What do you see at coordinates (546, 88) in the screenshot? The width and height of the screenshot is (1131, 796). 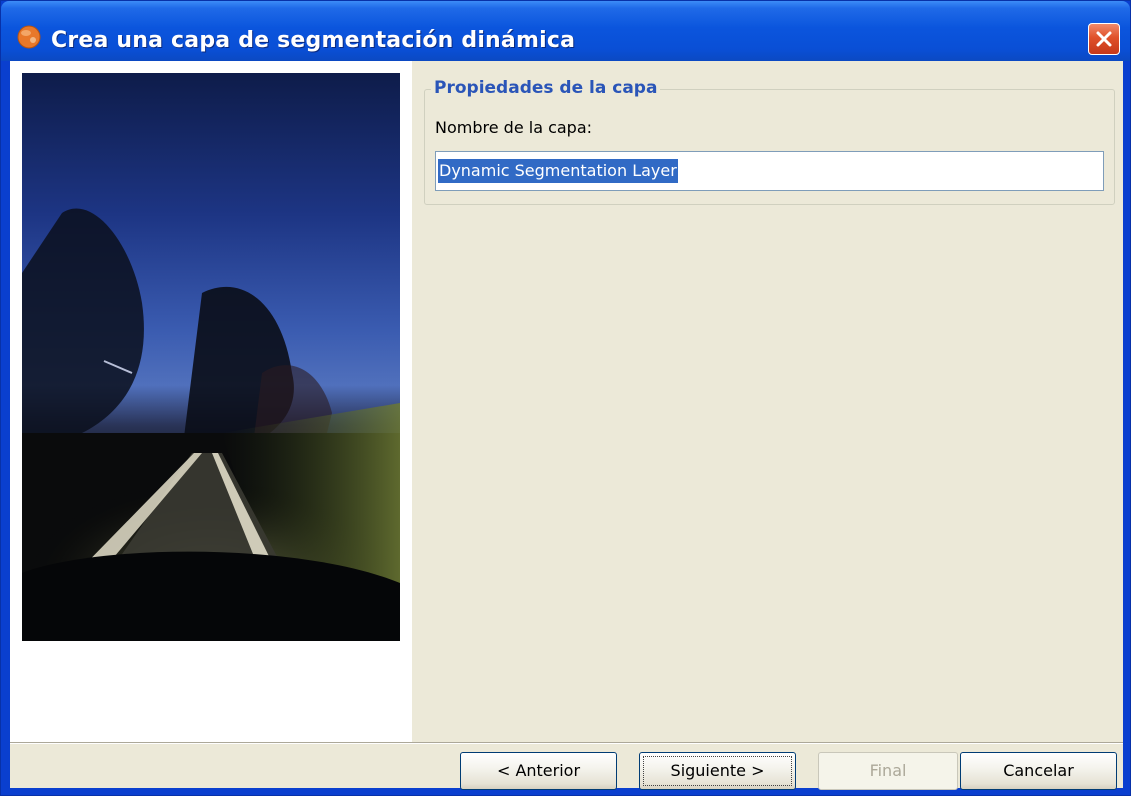 I see `group-title: Propiedades de la capa` at bounding box center [546, 88].